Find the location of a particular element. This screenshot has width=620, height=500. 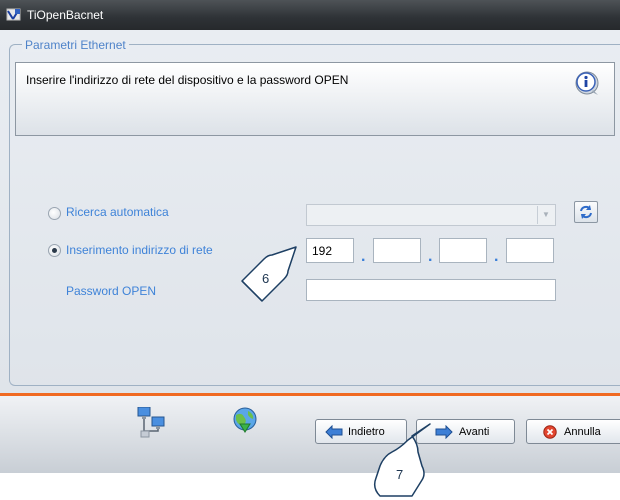

globe-download-icon is located at coordinates (245, 420).